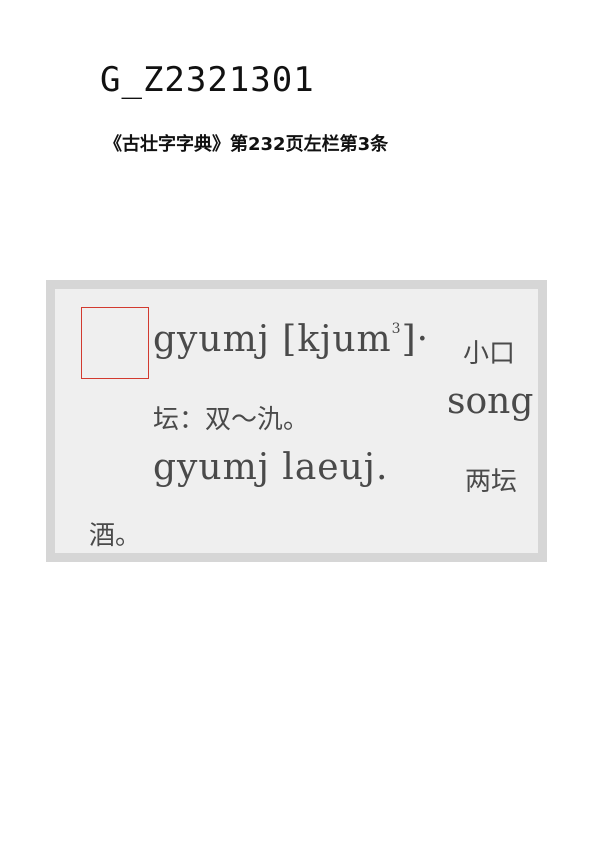 This screenshot has height=842, width=595. What do you see at coordinates (207, 80) in the screenshot?
I see `character-code: G_Z2321301` at bounding box center [207, 80].